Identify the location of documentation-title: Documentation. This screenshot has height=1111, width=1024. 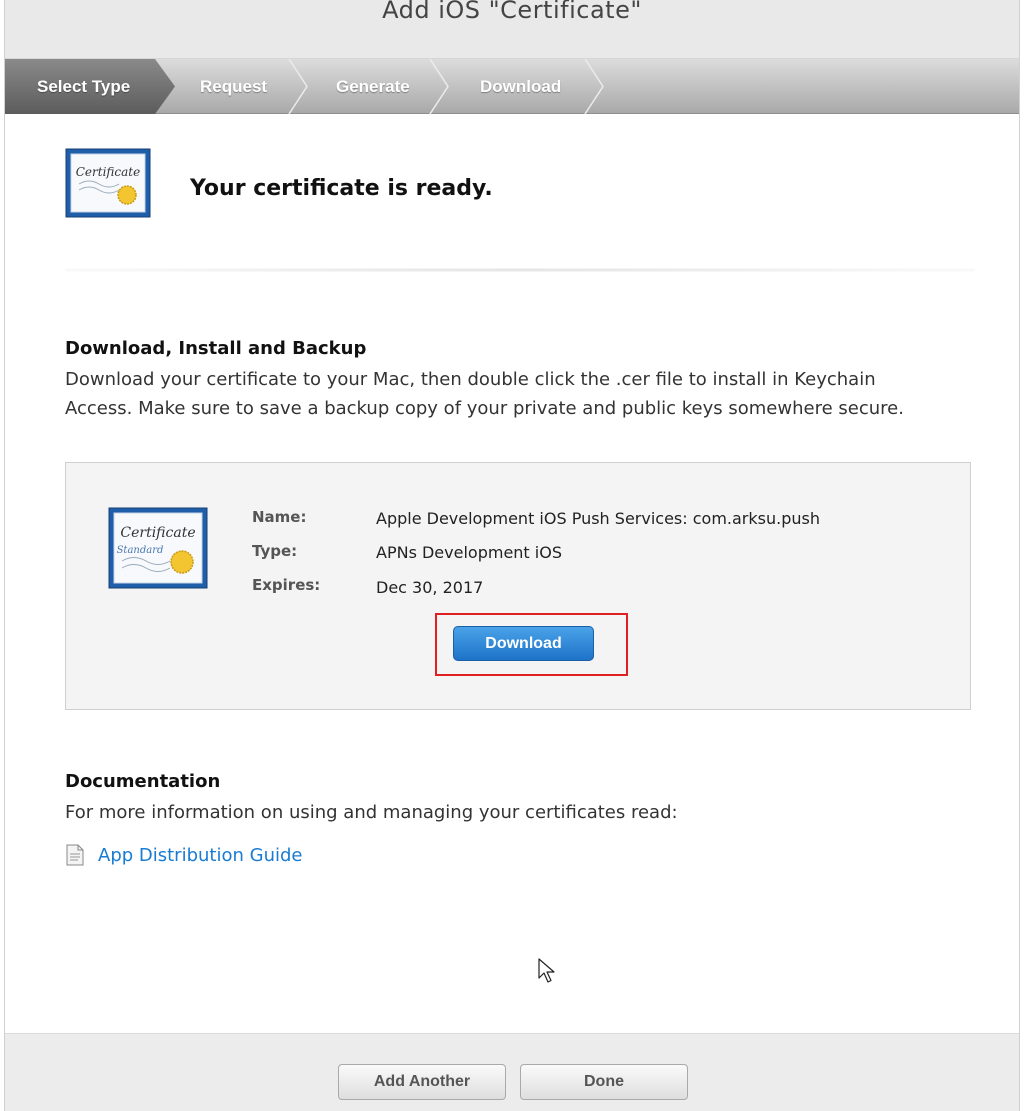
(143, 781).